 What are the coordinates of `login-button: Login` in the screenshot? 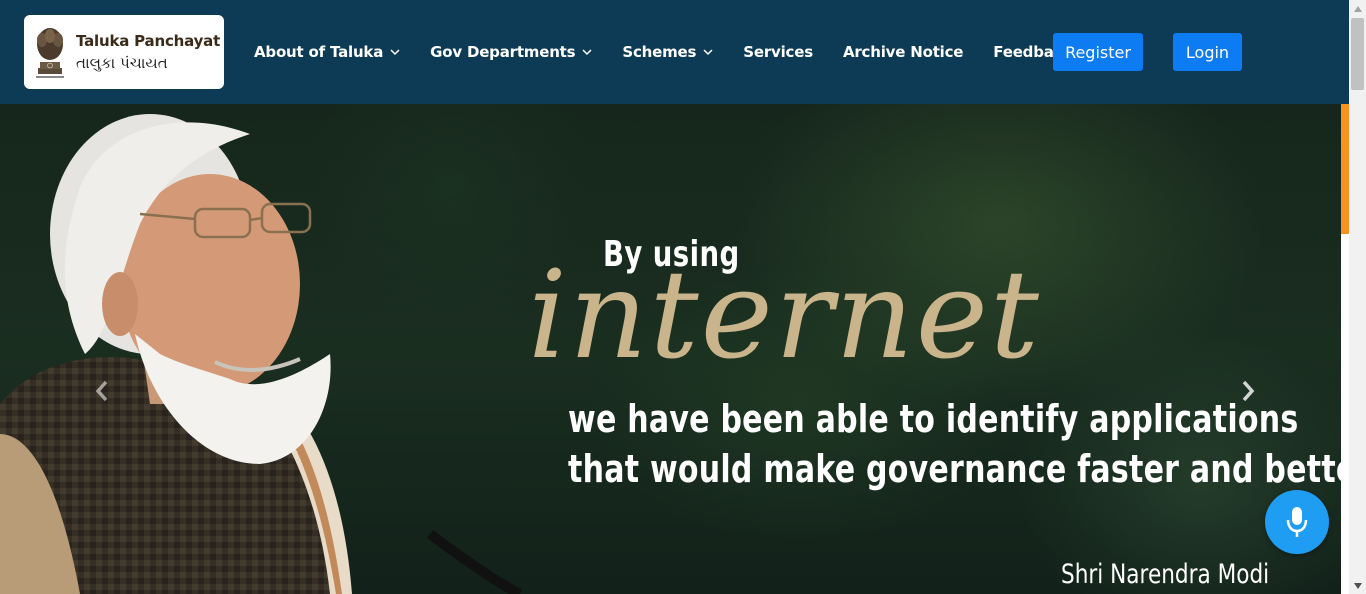 It's located at (1207, 52).